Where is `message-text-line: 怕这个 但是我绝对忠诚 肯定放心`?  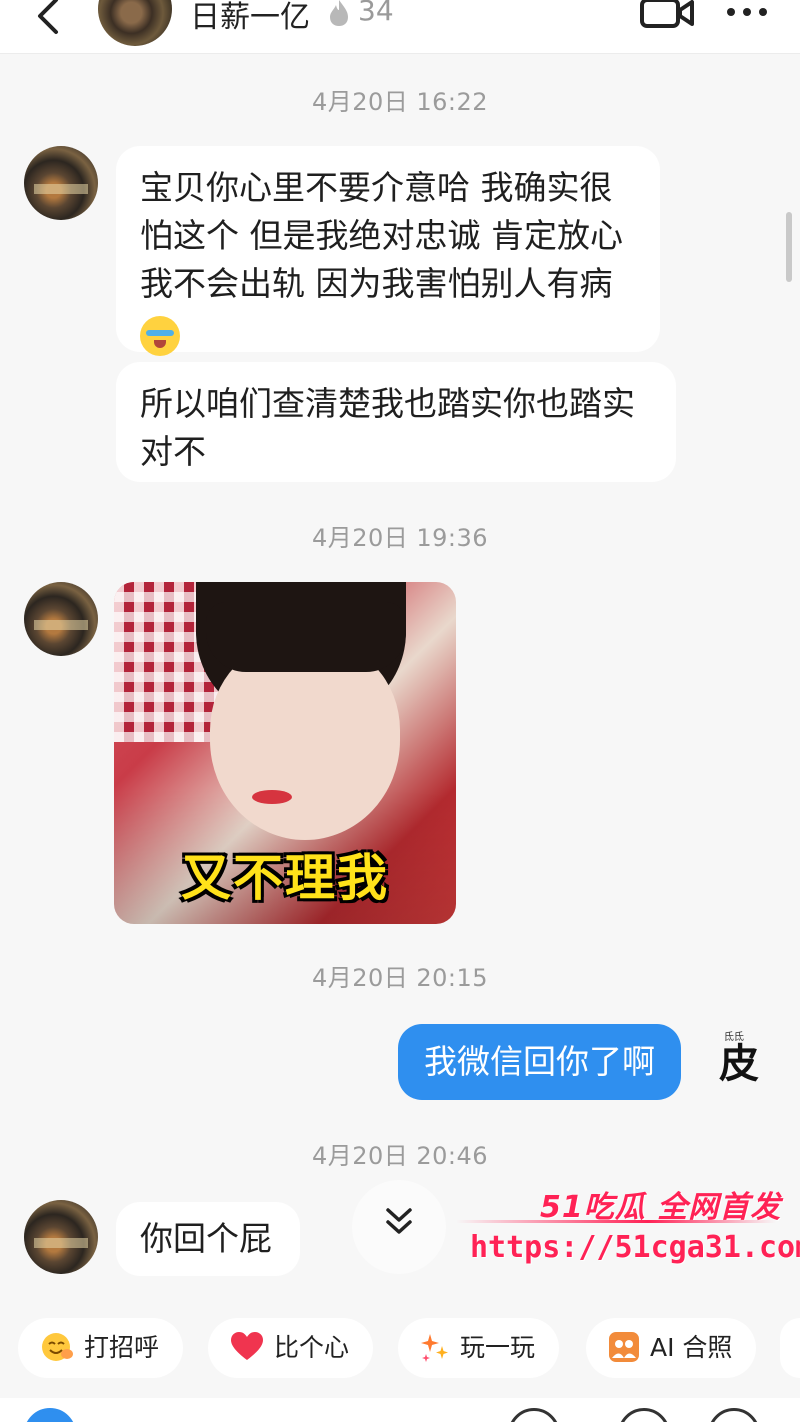 message-text-line: 怕这个 但是我绝对忠诚 肯定放心 is located at coordinates (381, 235).